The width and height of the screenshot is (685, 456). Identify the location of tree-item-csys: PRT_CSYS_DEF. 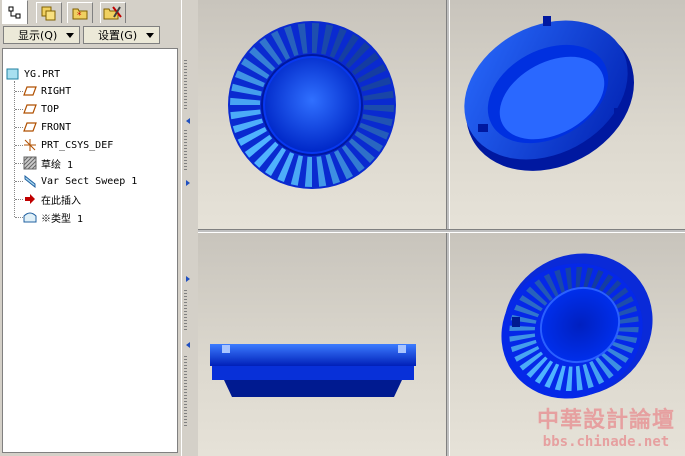
(68, 145).